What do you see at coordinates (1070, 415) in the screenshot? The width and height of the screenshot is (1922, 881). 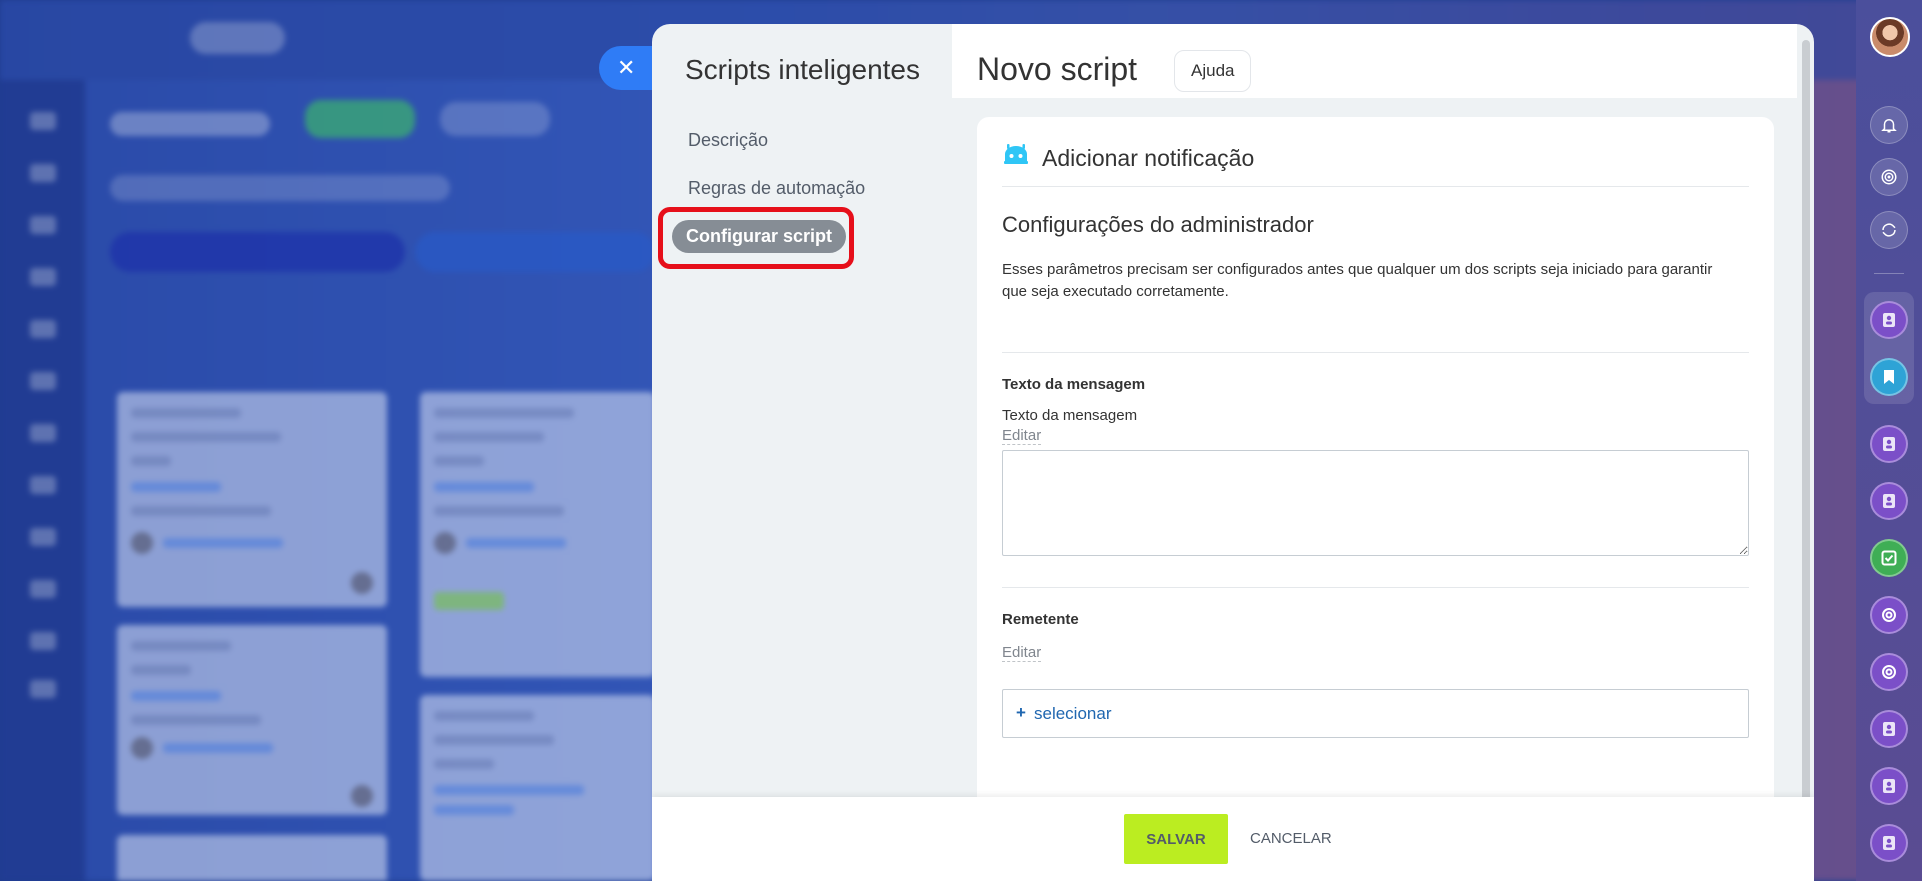 I see `message-field-sublabel: Texto da mensagem` at bounding box center [1070, 415].